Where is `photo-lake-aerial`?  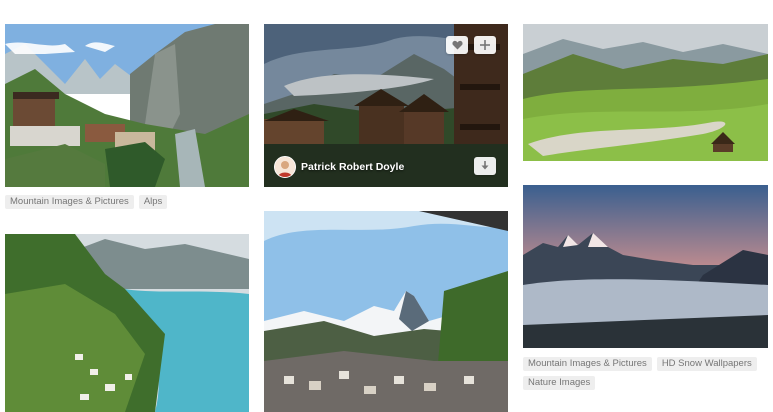 photo-lake-aerial is located at coordinates (127, 323).